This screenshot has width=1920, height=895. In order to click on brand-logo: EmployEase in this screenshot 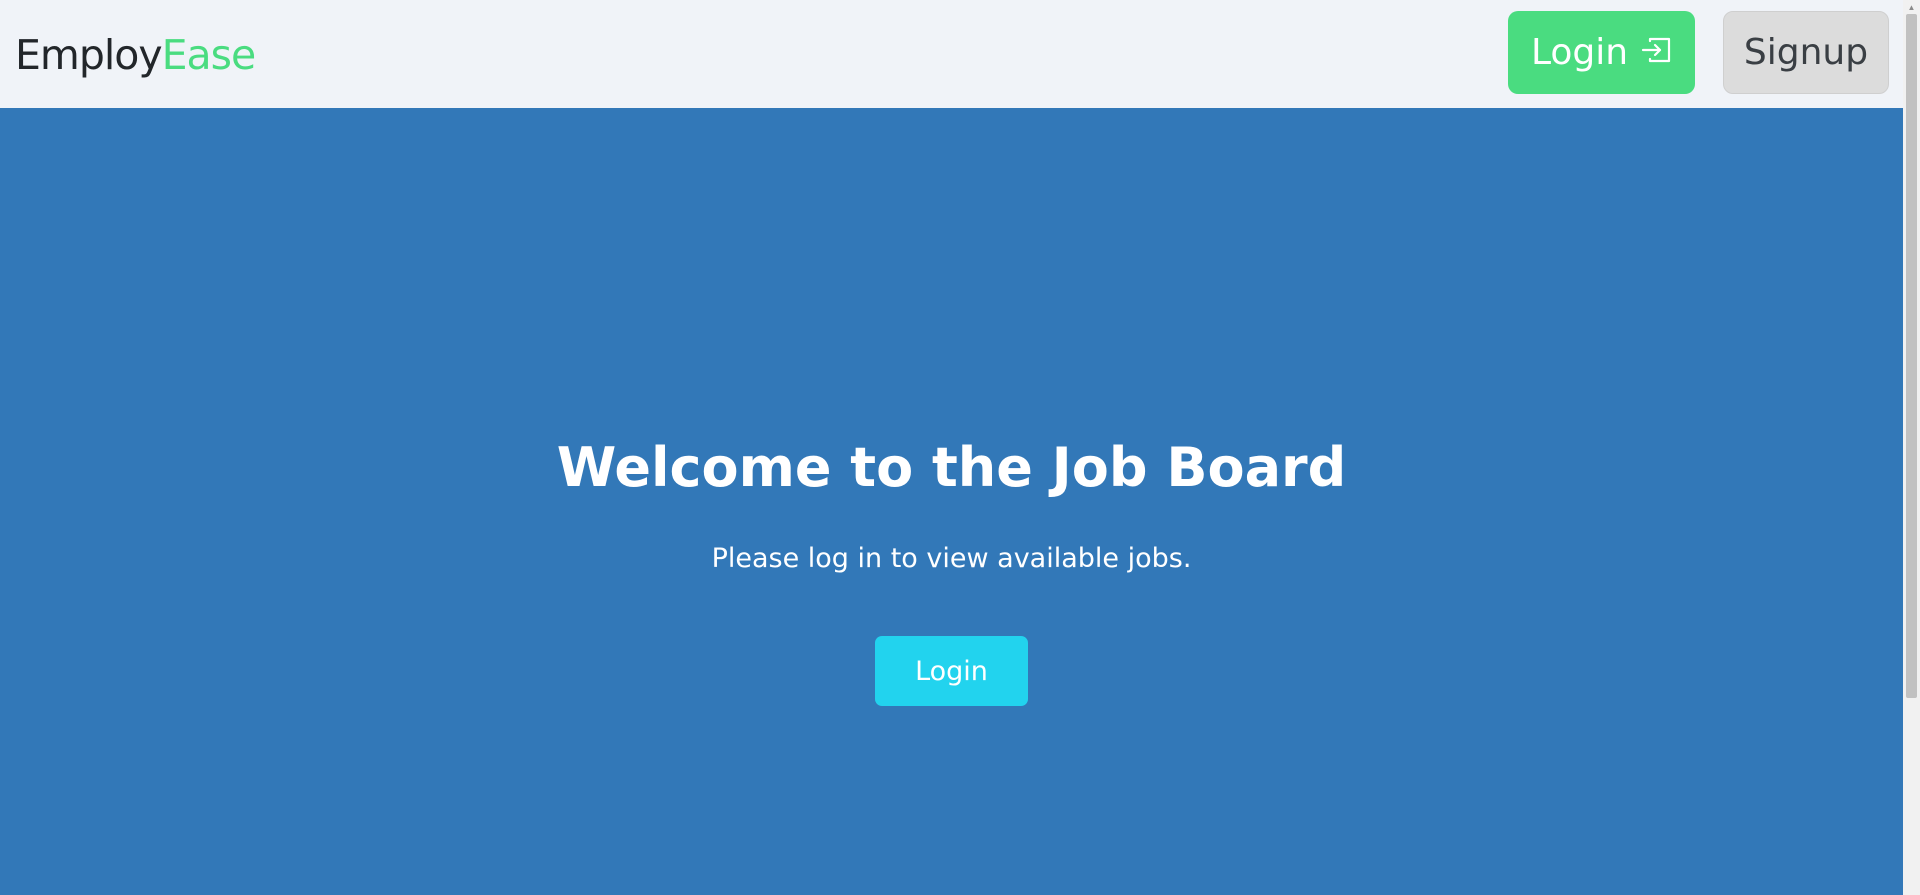, I will do `click(136, 55)`.